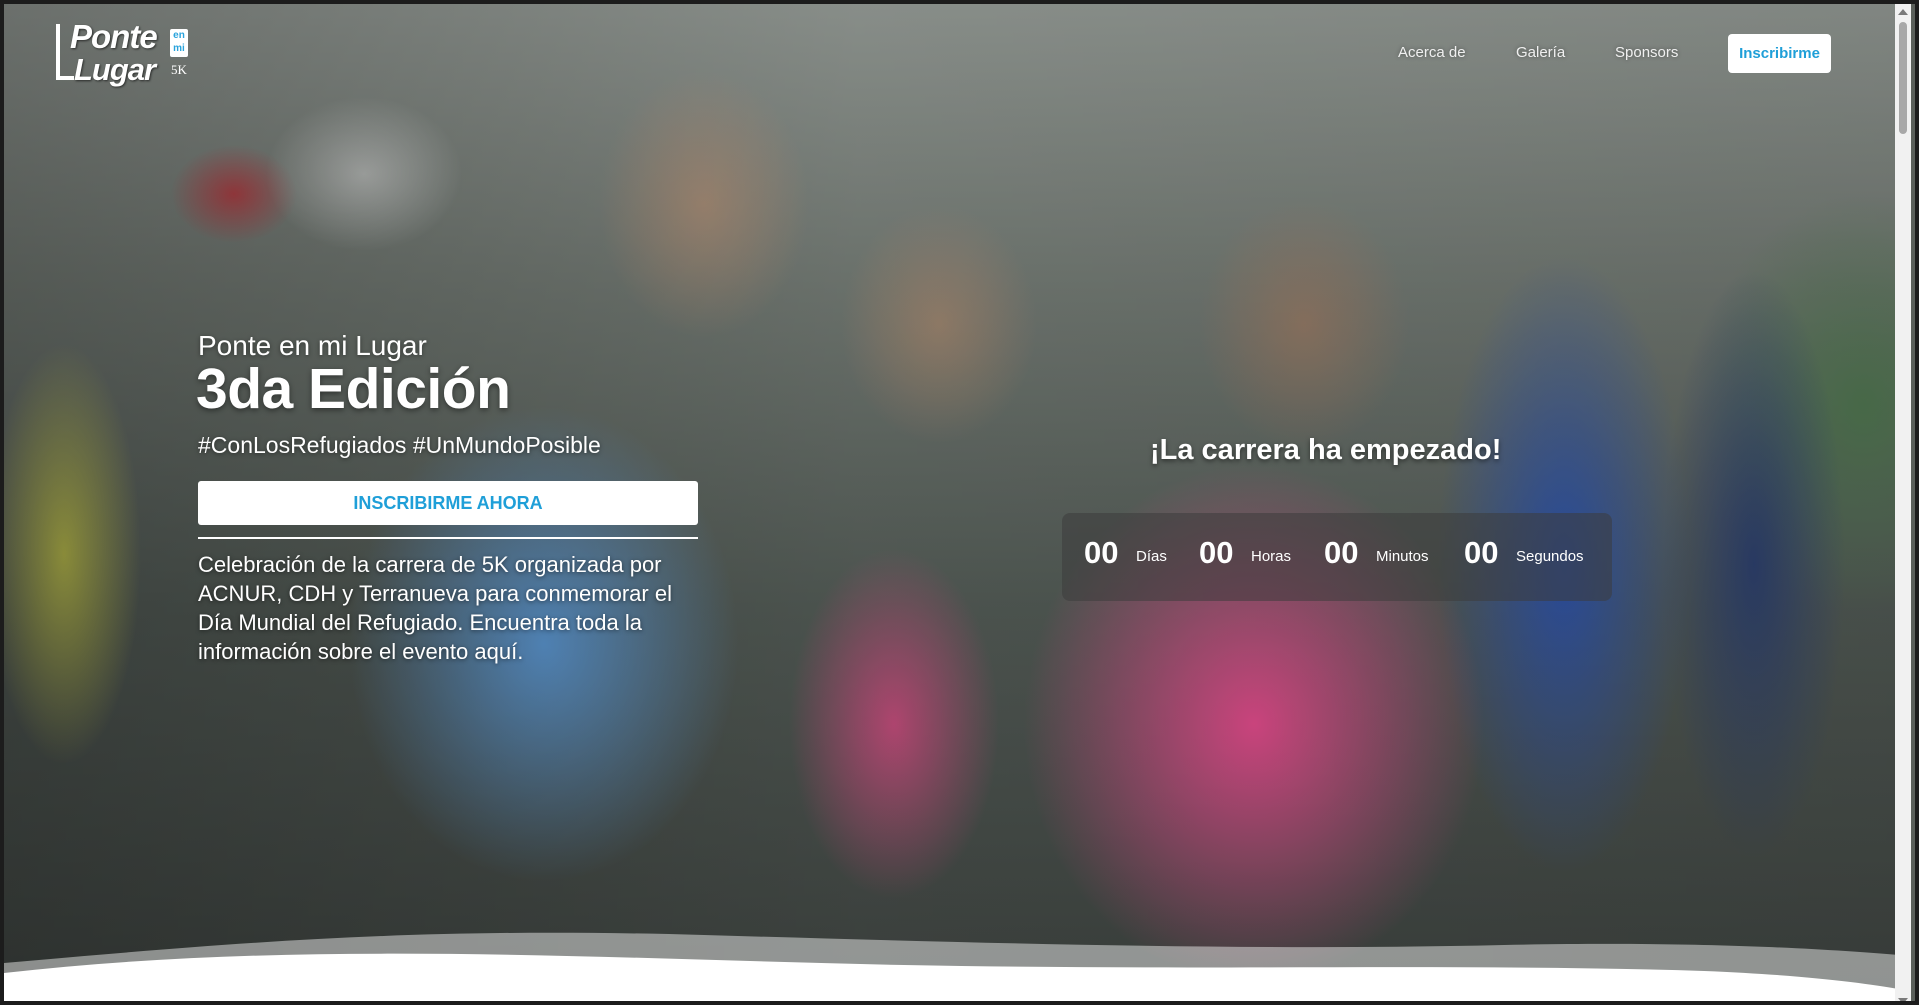 The image size is (1919, 1005). I want to click on hero-hashtags: #ConLosRefugiados #UnMundoPosible, so click(399, 445).